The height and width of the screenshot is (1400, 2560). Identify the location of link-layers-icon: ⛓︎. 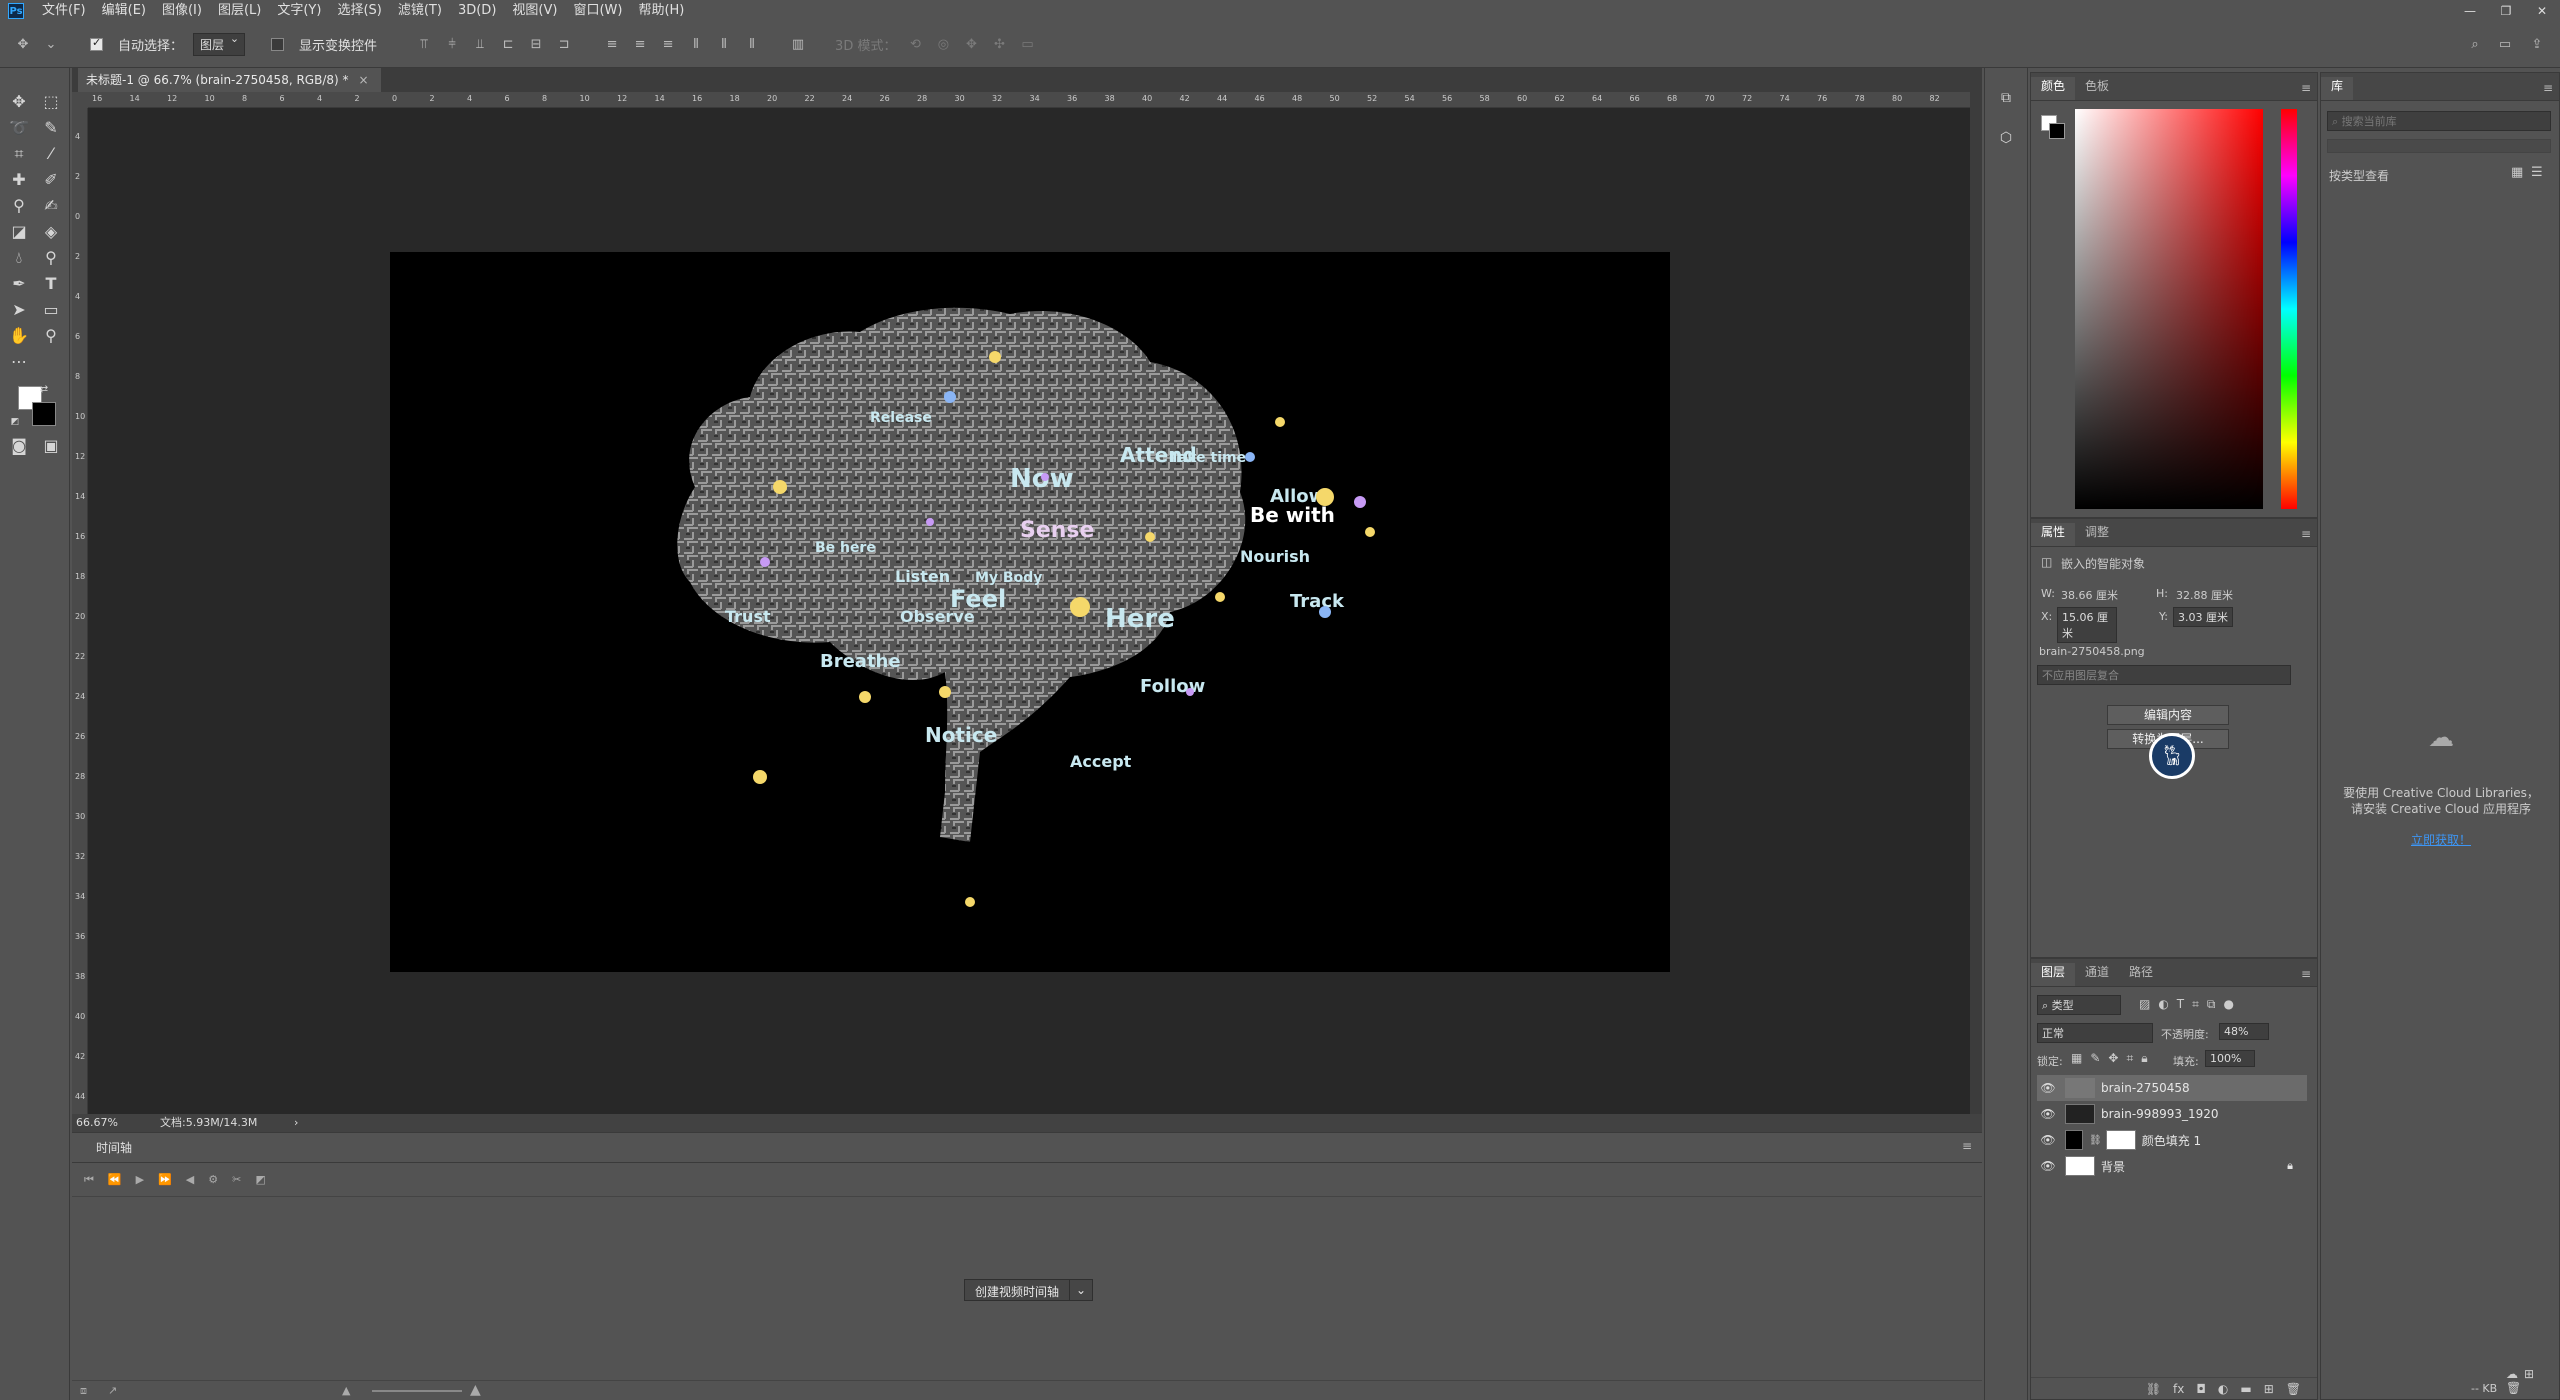
(2153, 1388).